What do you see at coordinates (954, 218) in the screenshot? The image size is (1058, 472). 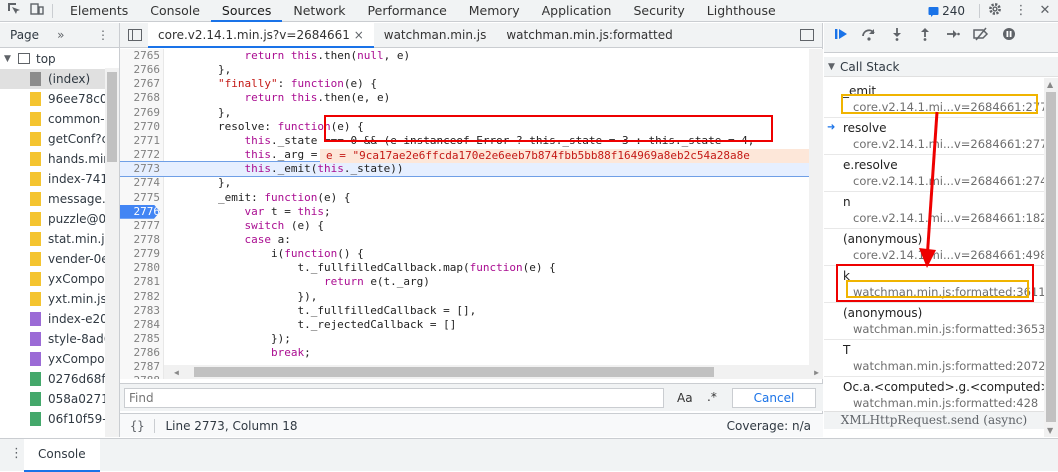 I see `frame-location: core.v2.14.1.mi...v=2684661:1828` at bounding box center [954, 218].